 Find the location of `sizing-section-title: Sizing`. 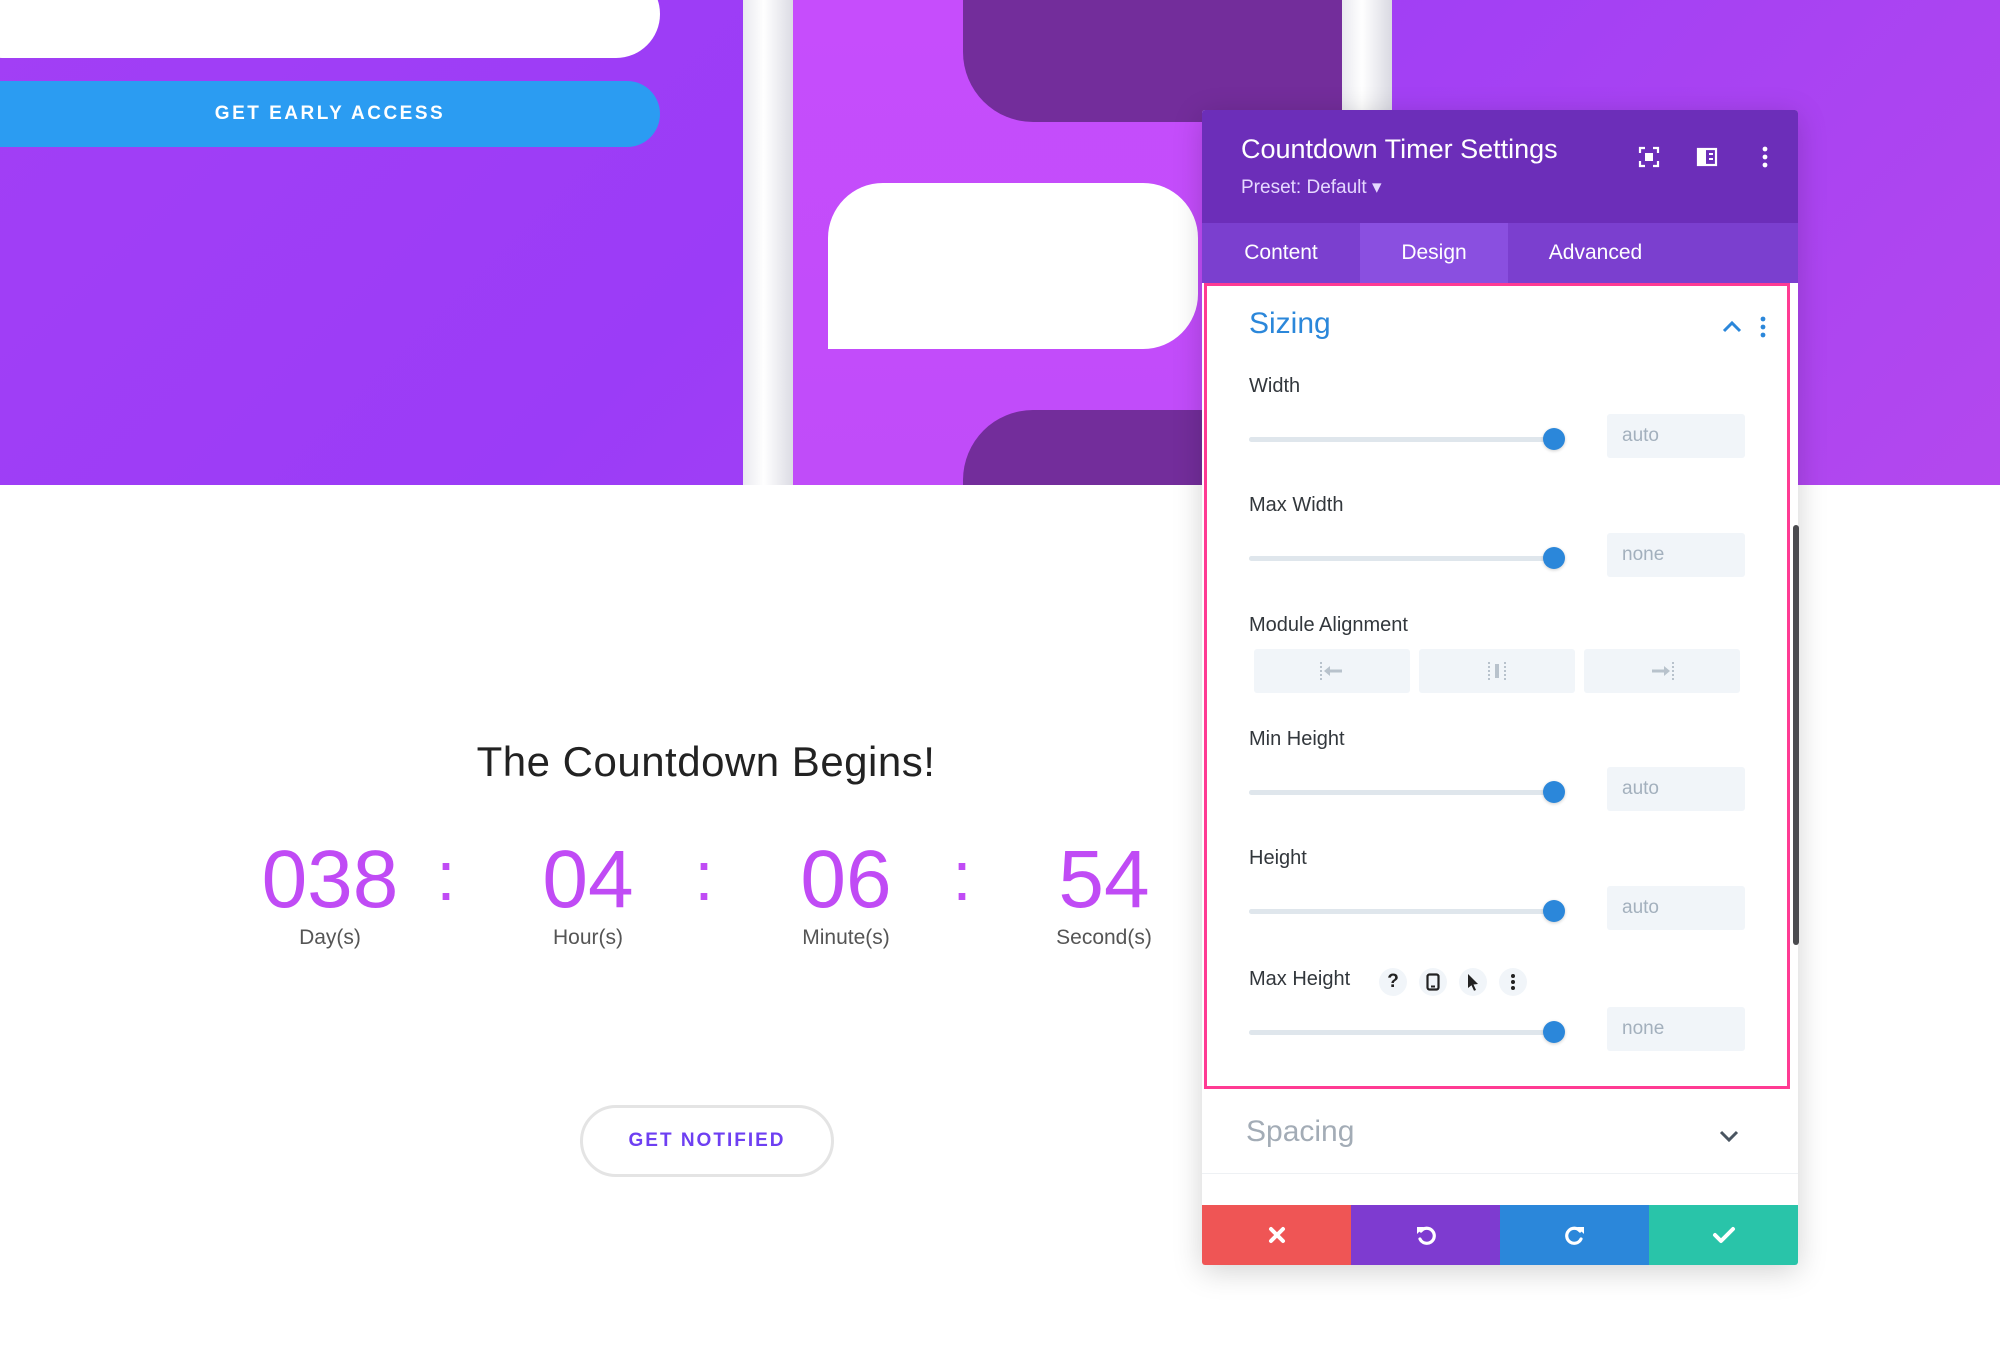

sizing-section-title: Sizing is located at coordinates (1290, 324).